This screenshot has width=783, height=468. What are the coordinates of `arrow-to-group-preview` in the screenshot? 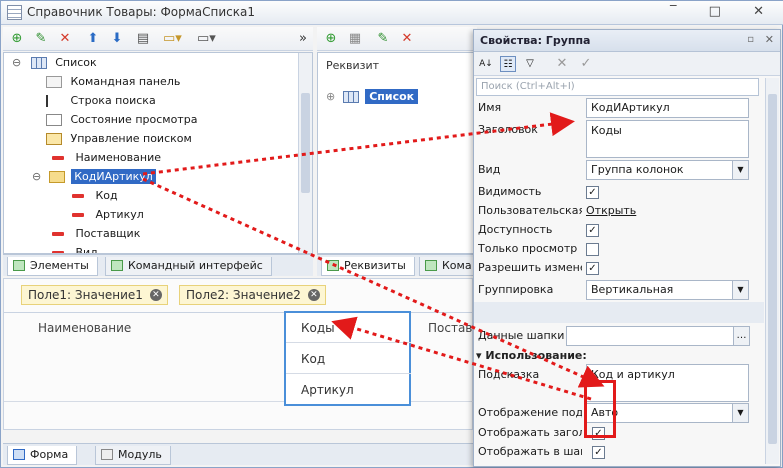 It's located at (461, 358).